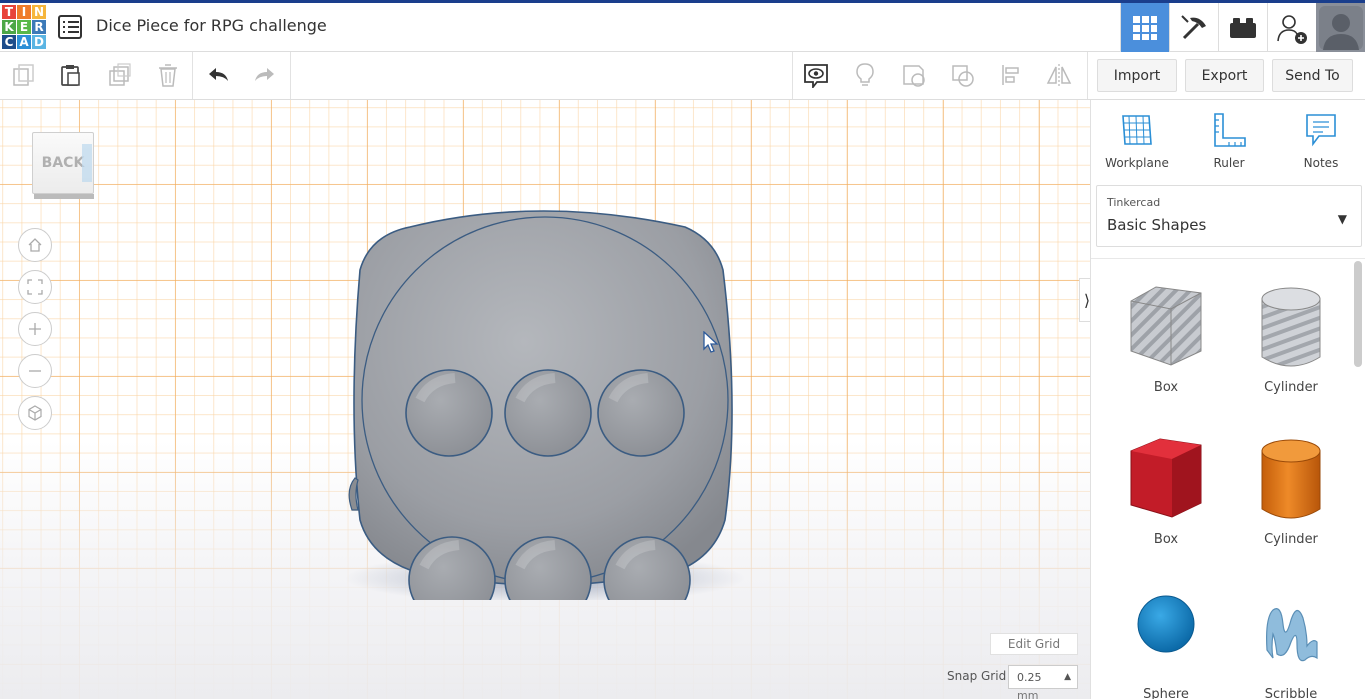 The image size is (1365, 699). What do you see at coordinates (682, 26) in the screenshot?
I see `top-bar: TIN KER CAD Dice Piece for RPG challenge` at bounding box center [682, 26].